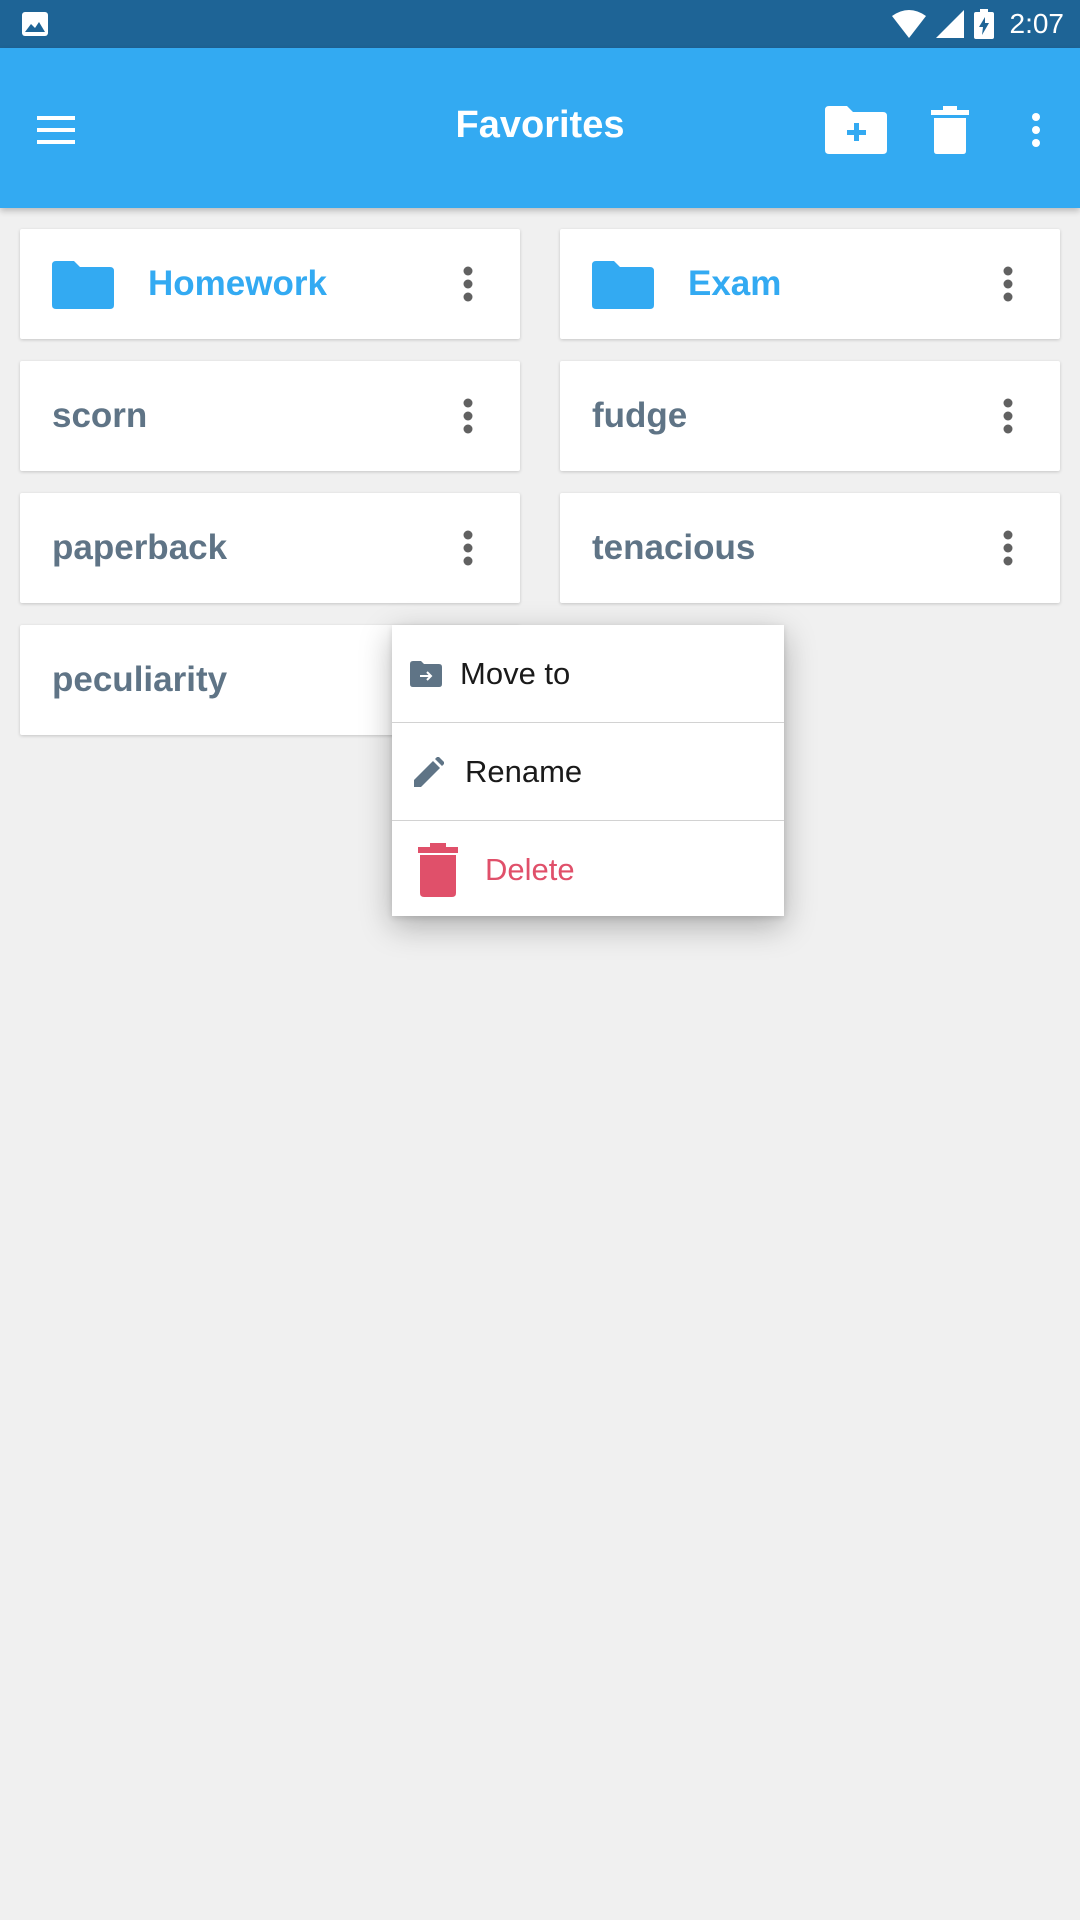  I want to click on status-bar: 2:07, so click(540, 24).